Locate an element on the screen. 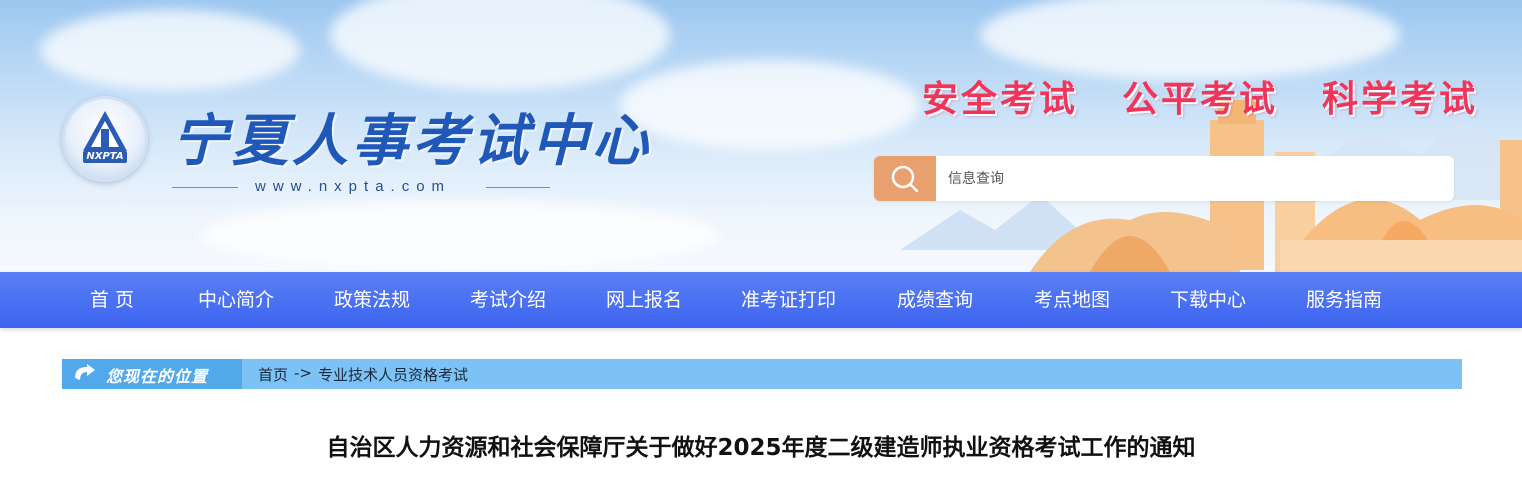  breadcrumb-category-link: 专业技术人员资格考试 is located at coordinates (393, 374).